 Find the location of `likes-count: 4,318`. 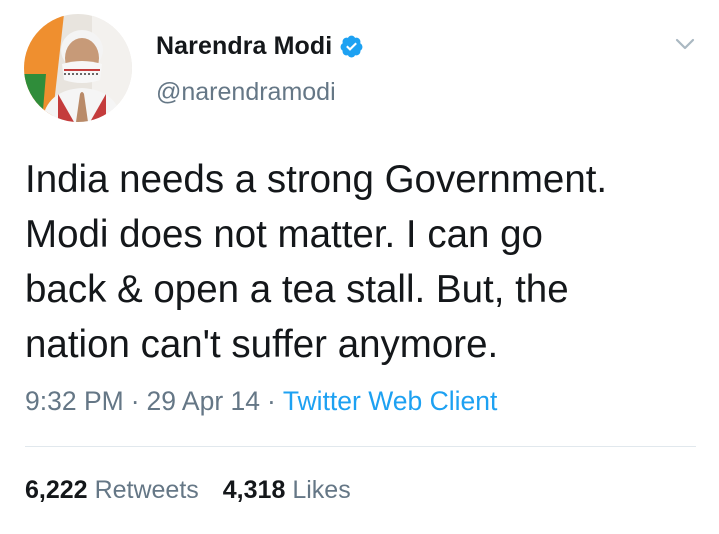

likes-count: 4,318 is located at coordinates (254, 490).